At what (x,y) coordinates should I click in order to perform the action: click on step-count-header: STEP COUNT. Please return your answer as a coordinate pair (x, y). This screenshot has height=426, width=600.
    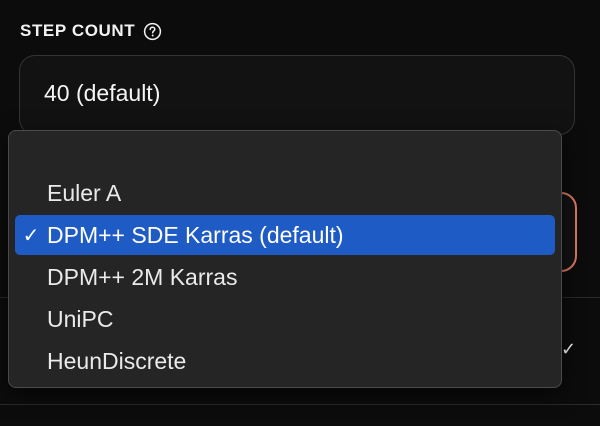
    Looking at the image, I should click on (91, 31).